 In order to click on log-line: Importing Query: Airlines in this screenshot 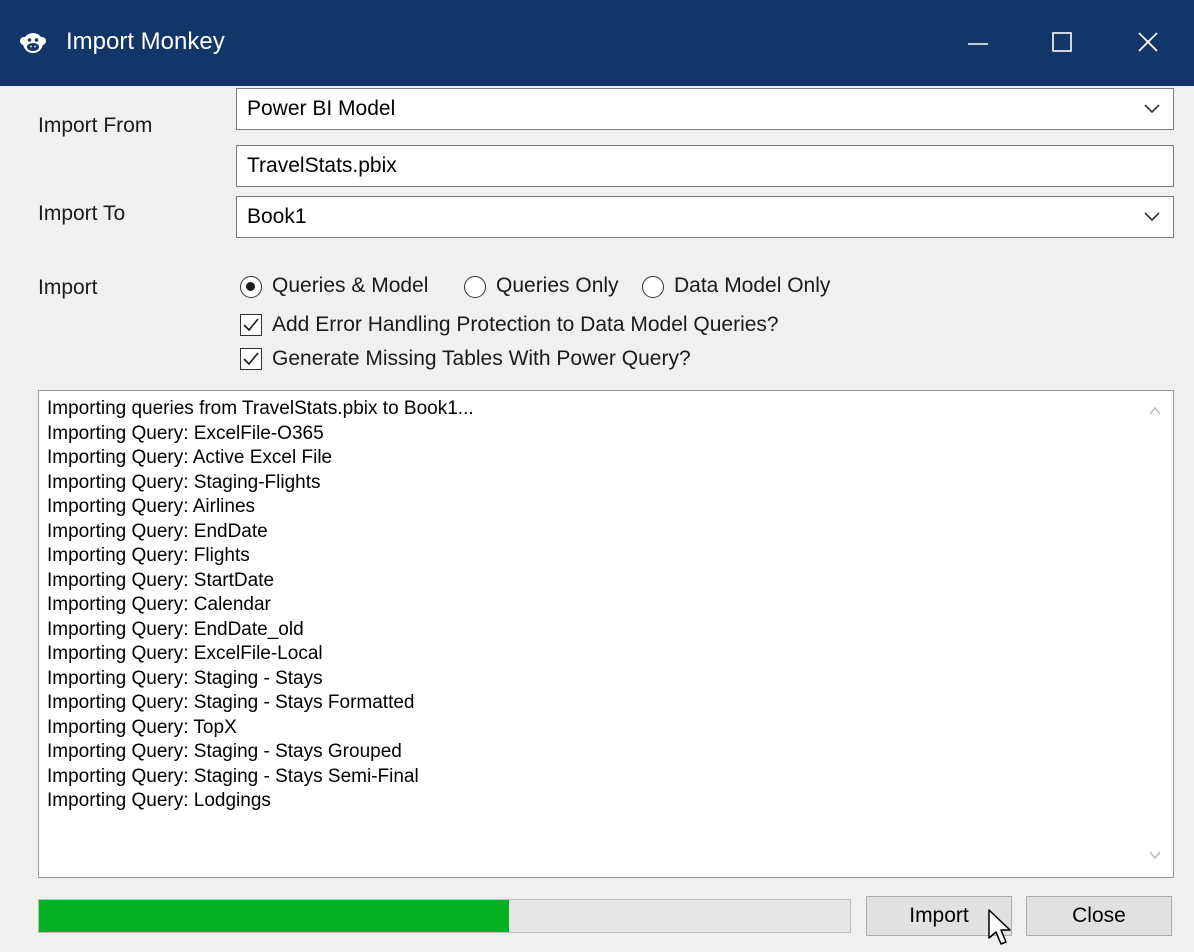, I will do `click(151, 506)`.